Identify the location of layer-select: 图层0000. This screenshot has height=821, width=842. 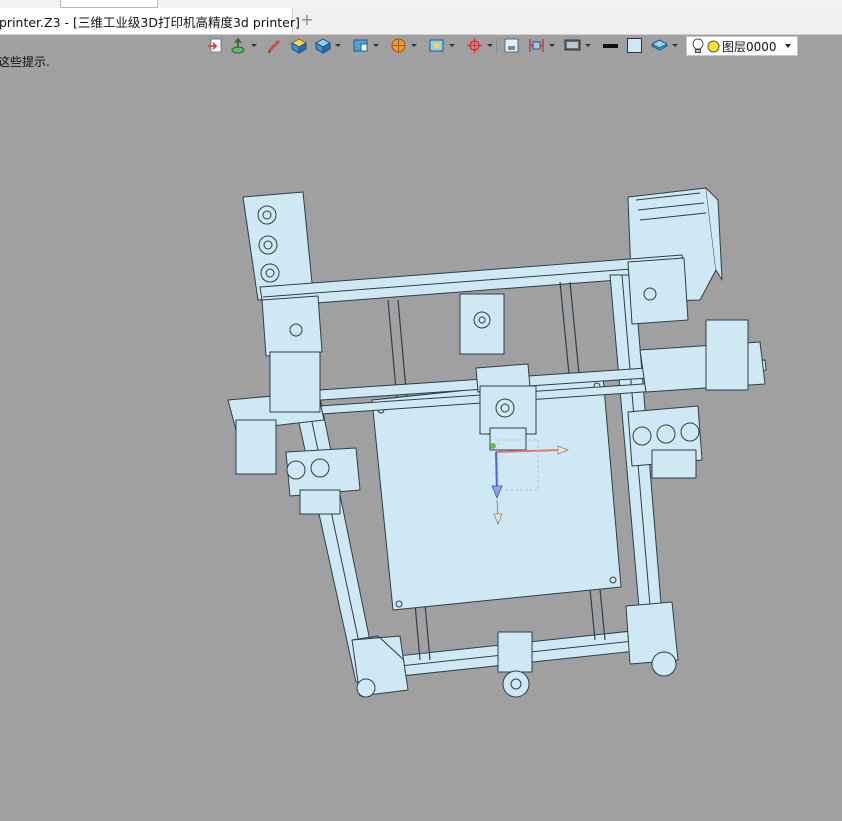
(742, 46).